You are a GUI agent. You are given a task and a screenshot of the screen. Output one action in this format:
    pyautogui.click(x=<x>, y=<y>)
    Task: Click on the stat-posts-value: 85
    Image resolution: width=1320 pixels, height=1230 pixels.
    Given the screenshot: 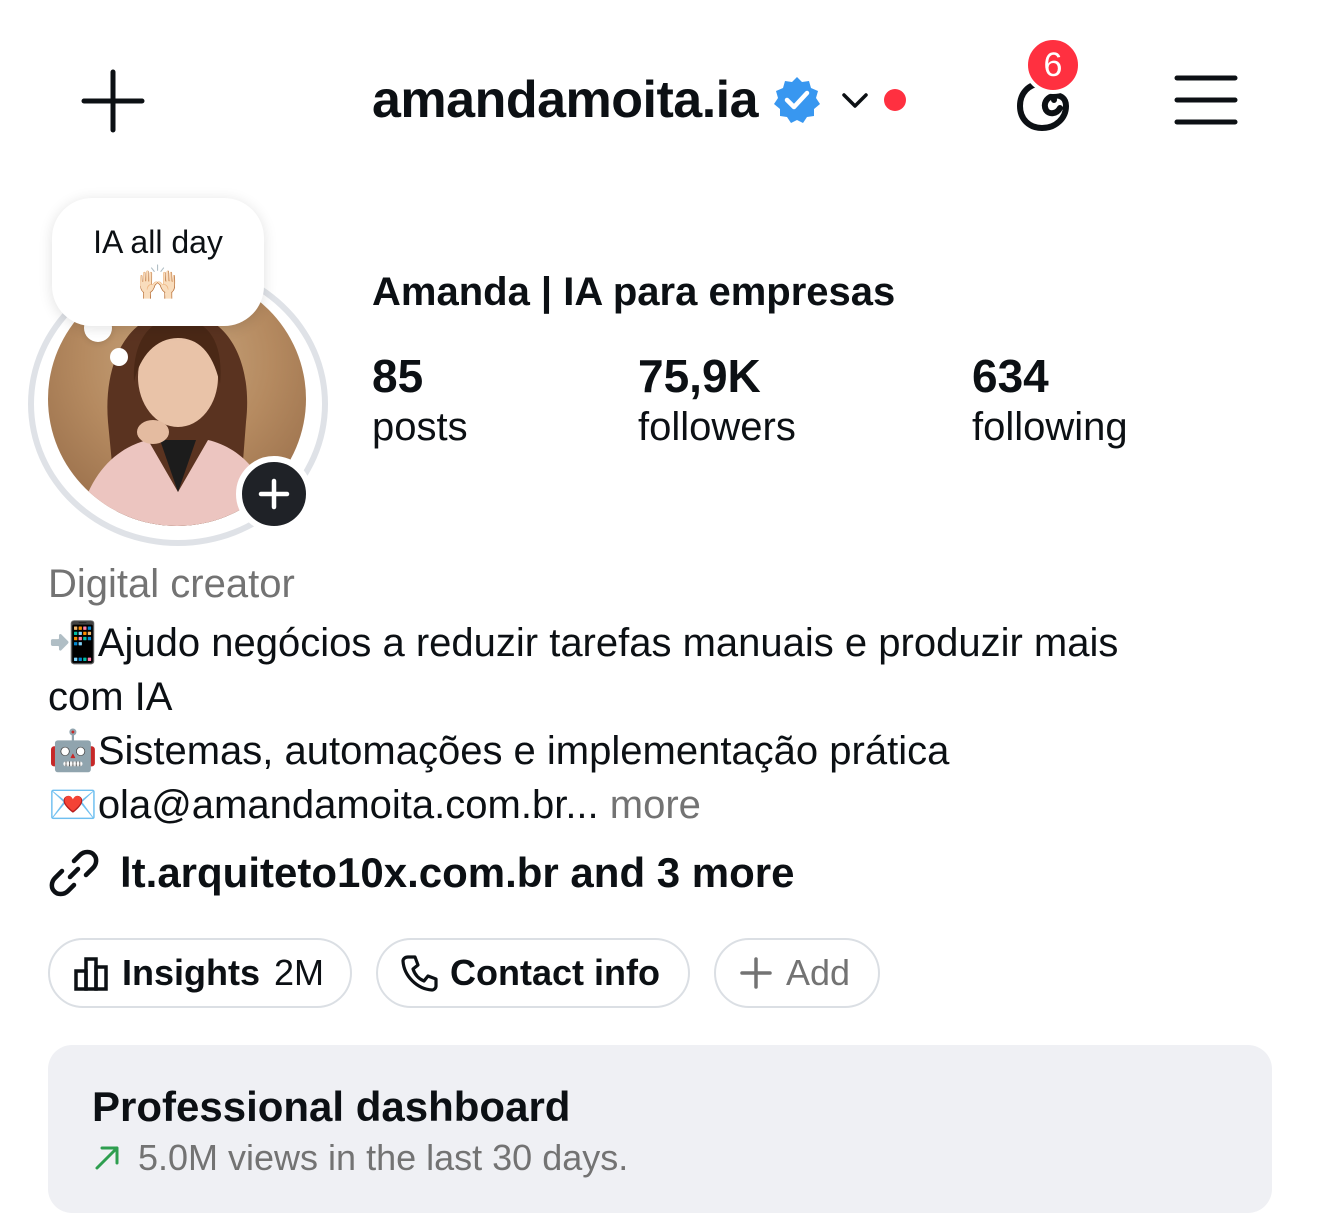 What is the action you would take?
    pyautogui.click(x=398, y=376)
    